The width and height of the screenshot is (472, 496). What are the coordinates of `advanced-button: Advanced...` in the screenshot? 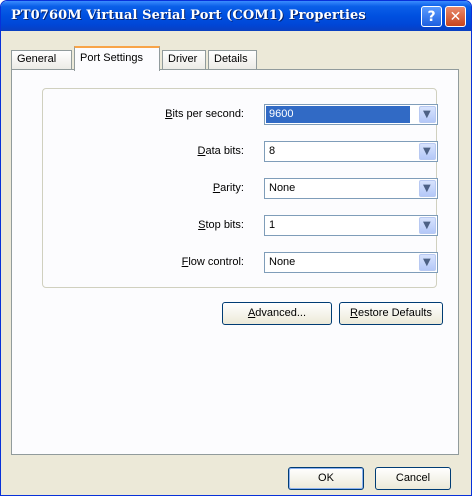 It's located at (277, 313).